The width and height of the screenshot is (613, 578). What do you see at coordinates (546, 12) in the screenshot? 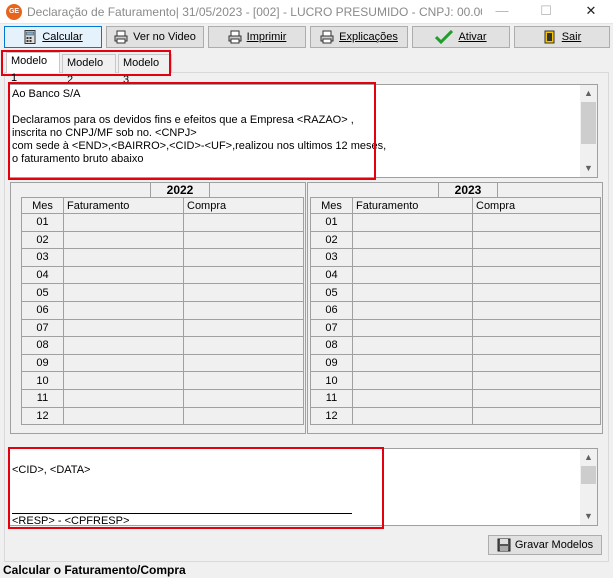
I see `maximize-button: ☐` at bounding box center [546, 12].